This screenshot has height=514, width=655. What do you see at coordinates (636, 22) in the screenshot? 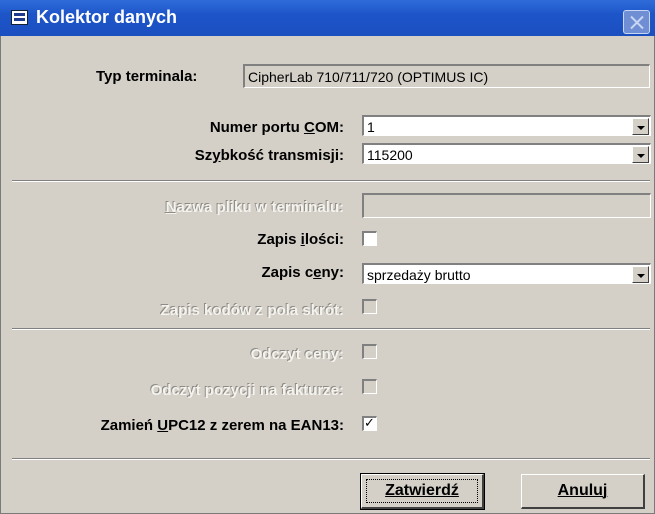
I see `close-button` at bounding box center [636, 22].